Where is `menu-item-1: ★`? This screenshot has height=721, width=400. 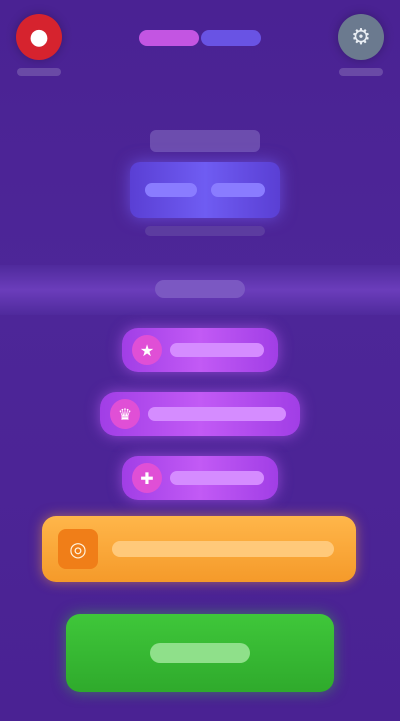
menu-item-1: ★ is located at coordinates (200, 350).